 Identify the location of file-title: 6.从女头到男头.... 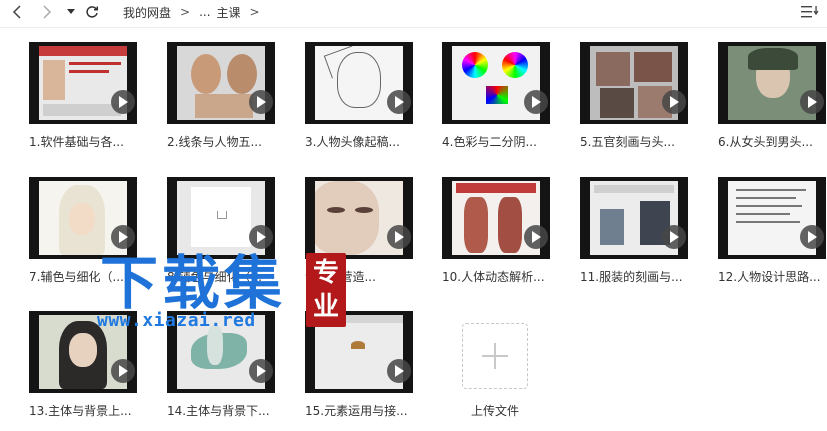
(772, 141).